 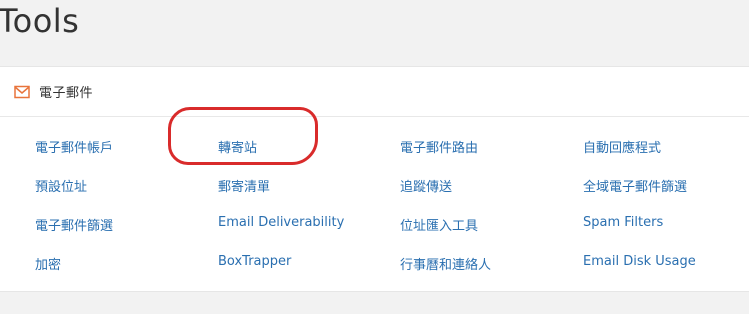 What do you see at coordinates (66, 93) in the screenshot?
I see `section-title: 電子郵件` at bounding box center [66, 93].